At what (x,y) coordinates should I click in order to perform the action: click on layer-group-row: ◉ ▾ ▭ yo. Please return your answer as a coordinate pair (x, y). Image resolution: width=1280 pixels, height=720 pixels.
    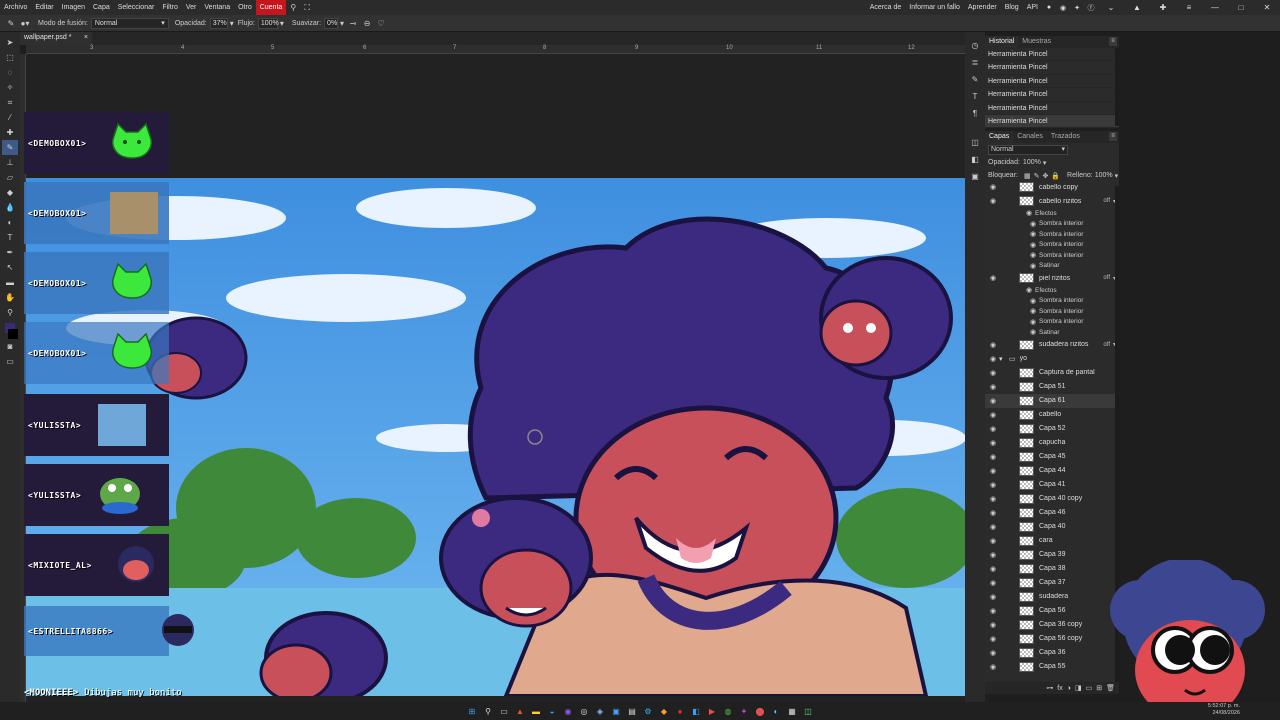
    Looking at the image, I should click on (1052, 359).